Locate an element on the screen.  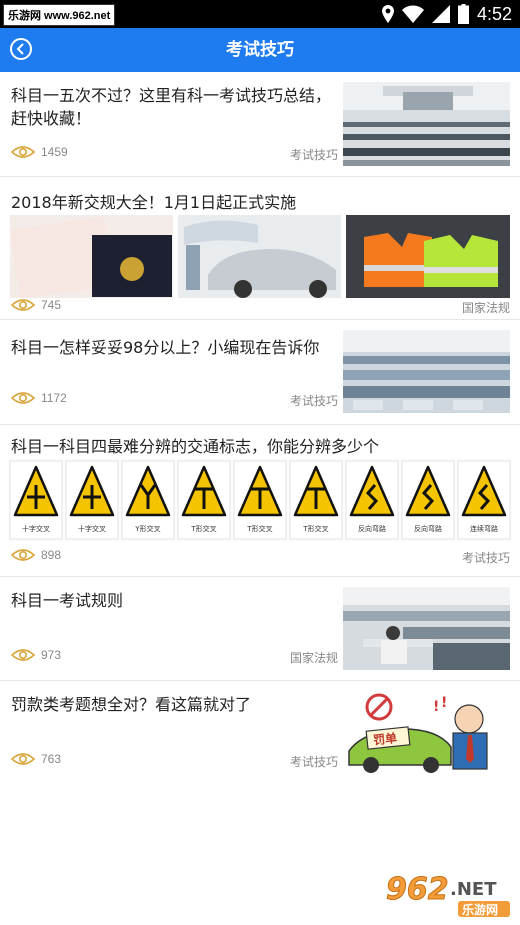
status-time: 4:52 is located at coordinates (494, 13).